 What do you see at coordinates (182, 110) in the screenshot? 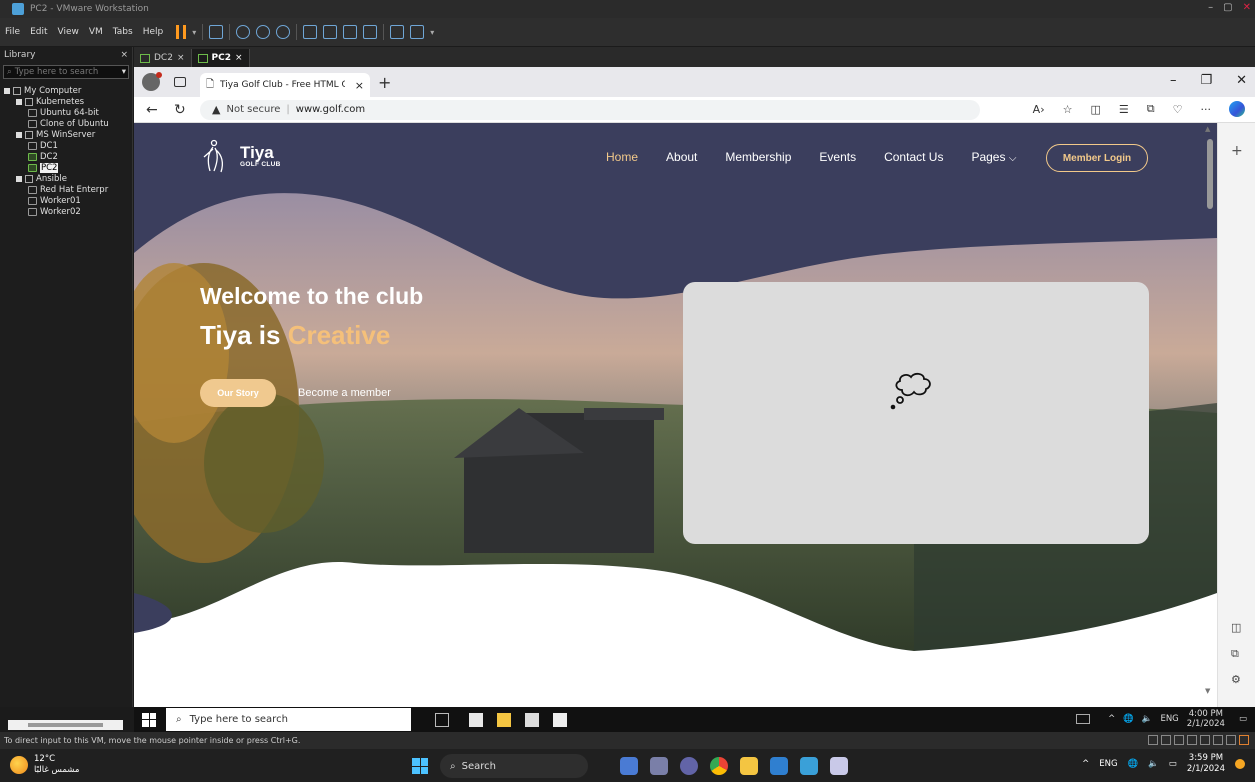
I see `refresh-icon: ↻` at bounding box center [182, 110].